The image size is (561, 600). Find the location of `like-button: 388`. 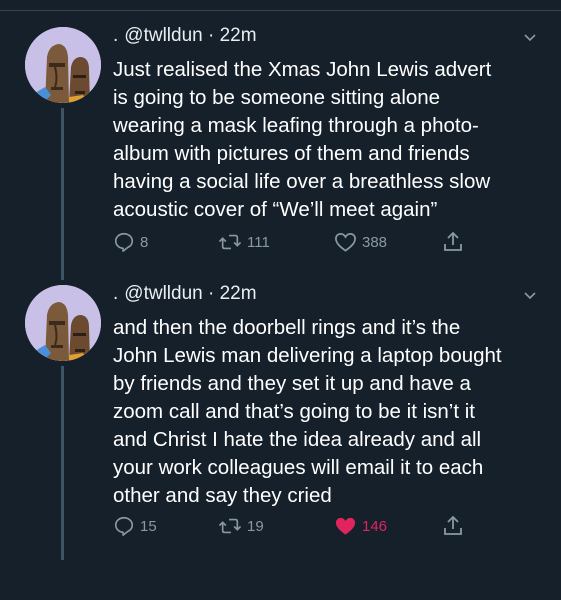

like-button: 388 is located at coordinates (360, 242).